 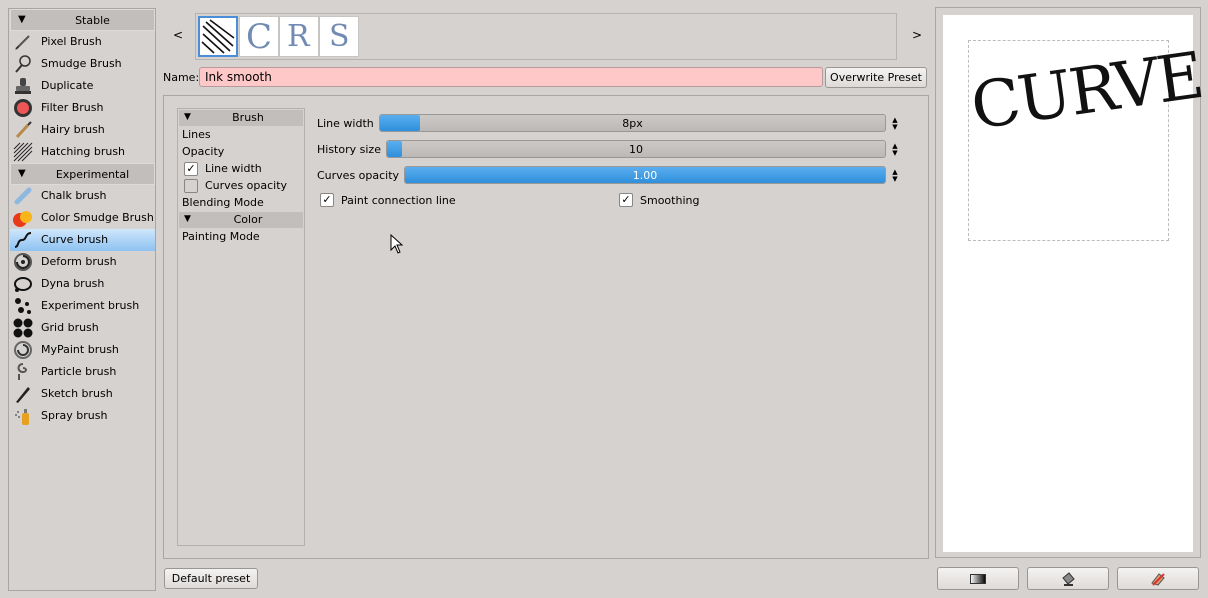 I want to click on clear-preview-button, so click(x=978, y=578).